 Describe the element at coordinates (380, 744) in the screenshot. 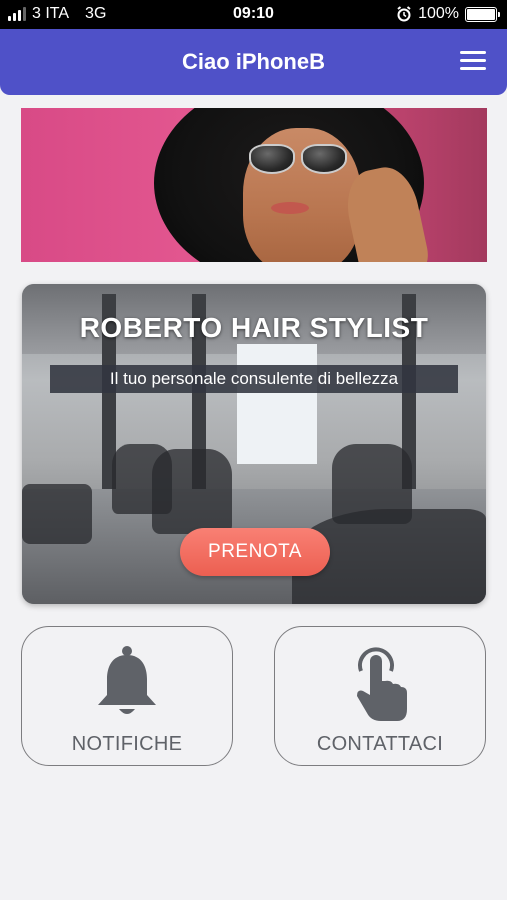

I see `contact-label: CONTATTACI` at that location.